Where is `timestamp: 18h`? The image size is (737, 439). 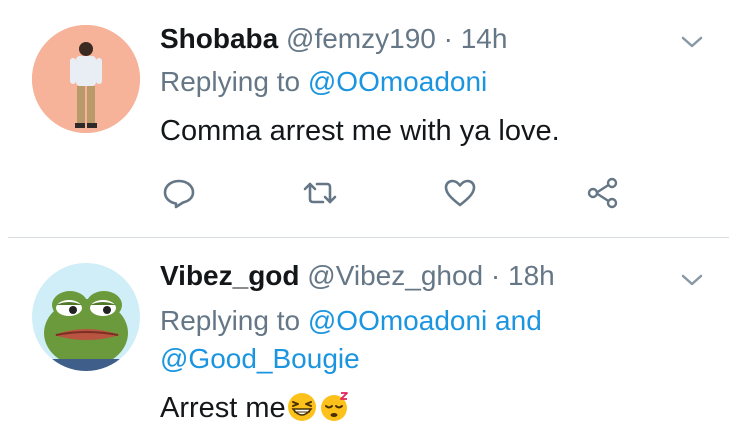
timestamp: 18h is located at coordinates (531, 275).